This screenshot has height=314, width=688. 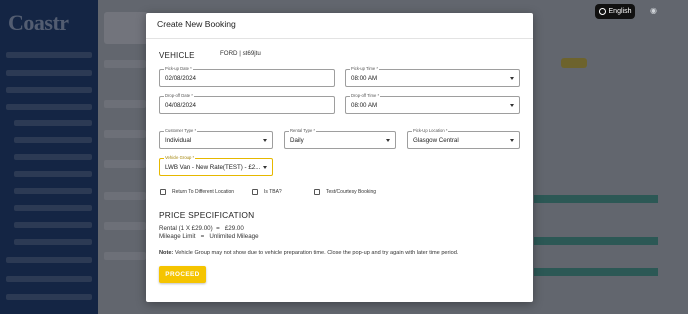 I want to click on note-label: Note:, so click(x=166, y=253).